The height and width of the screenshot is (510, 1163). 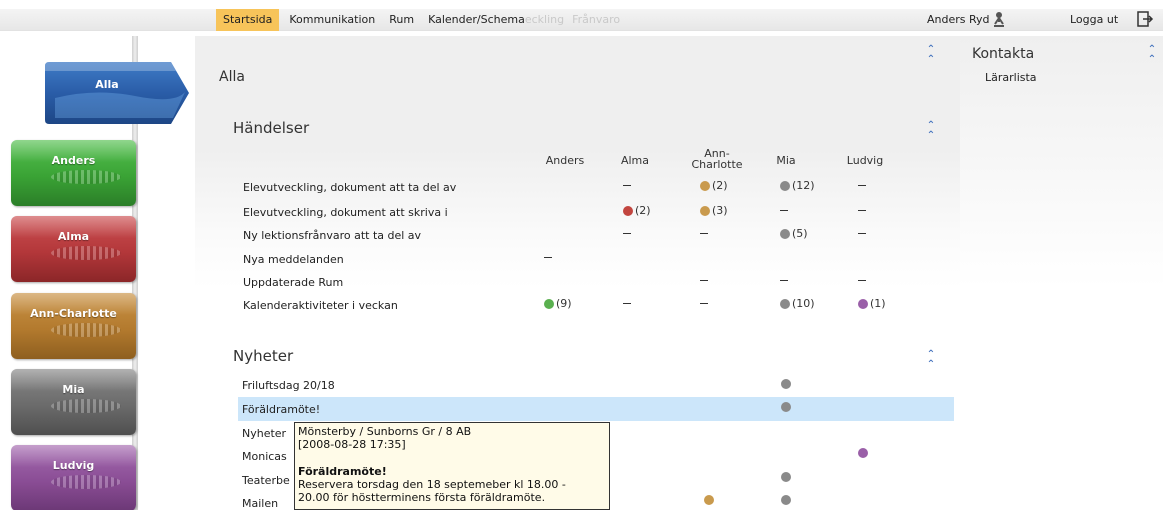 I want to click on col-head-anders: Anders, so click(x=565, y=160).